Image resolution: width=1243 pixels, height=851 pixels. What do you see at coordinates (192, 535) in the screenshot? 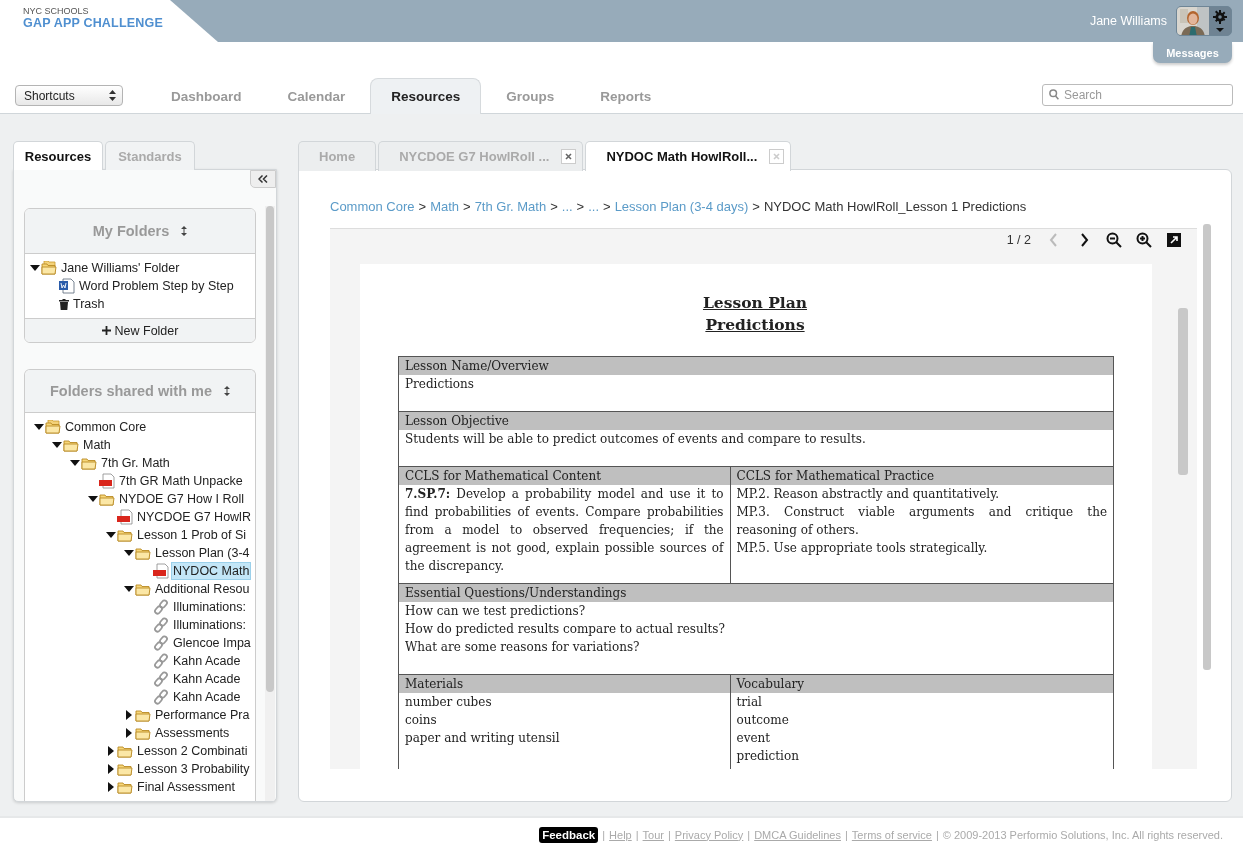
I see `tree-item: Lesson 1 Prob of Si` at bounding box center [192, 535].